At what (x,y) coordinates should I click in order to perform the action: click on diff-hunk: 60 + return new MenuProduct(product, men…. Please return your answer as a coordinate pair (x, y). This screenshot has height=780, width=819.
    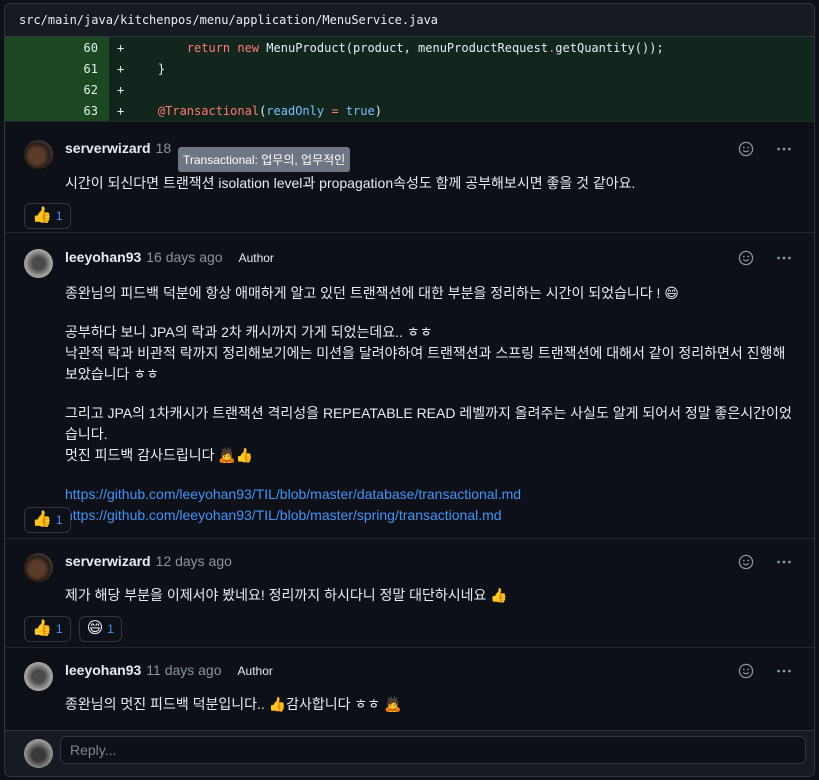
    Looking at the image, I should click on (409, 79).